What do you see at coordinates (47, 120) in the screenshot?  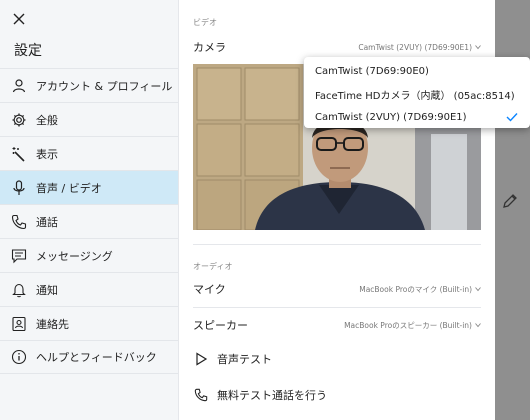 I see `sidebar-item-label: 全般` at bounding box center [47, 120].